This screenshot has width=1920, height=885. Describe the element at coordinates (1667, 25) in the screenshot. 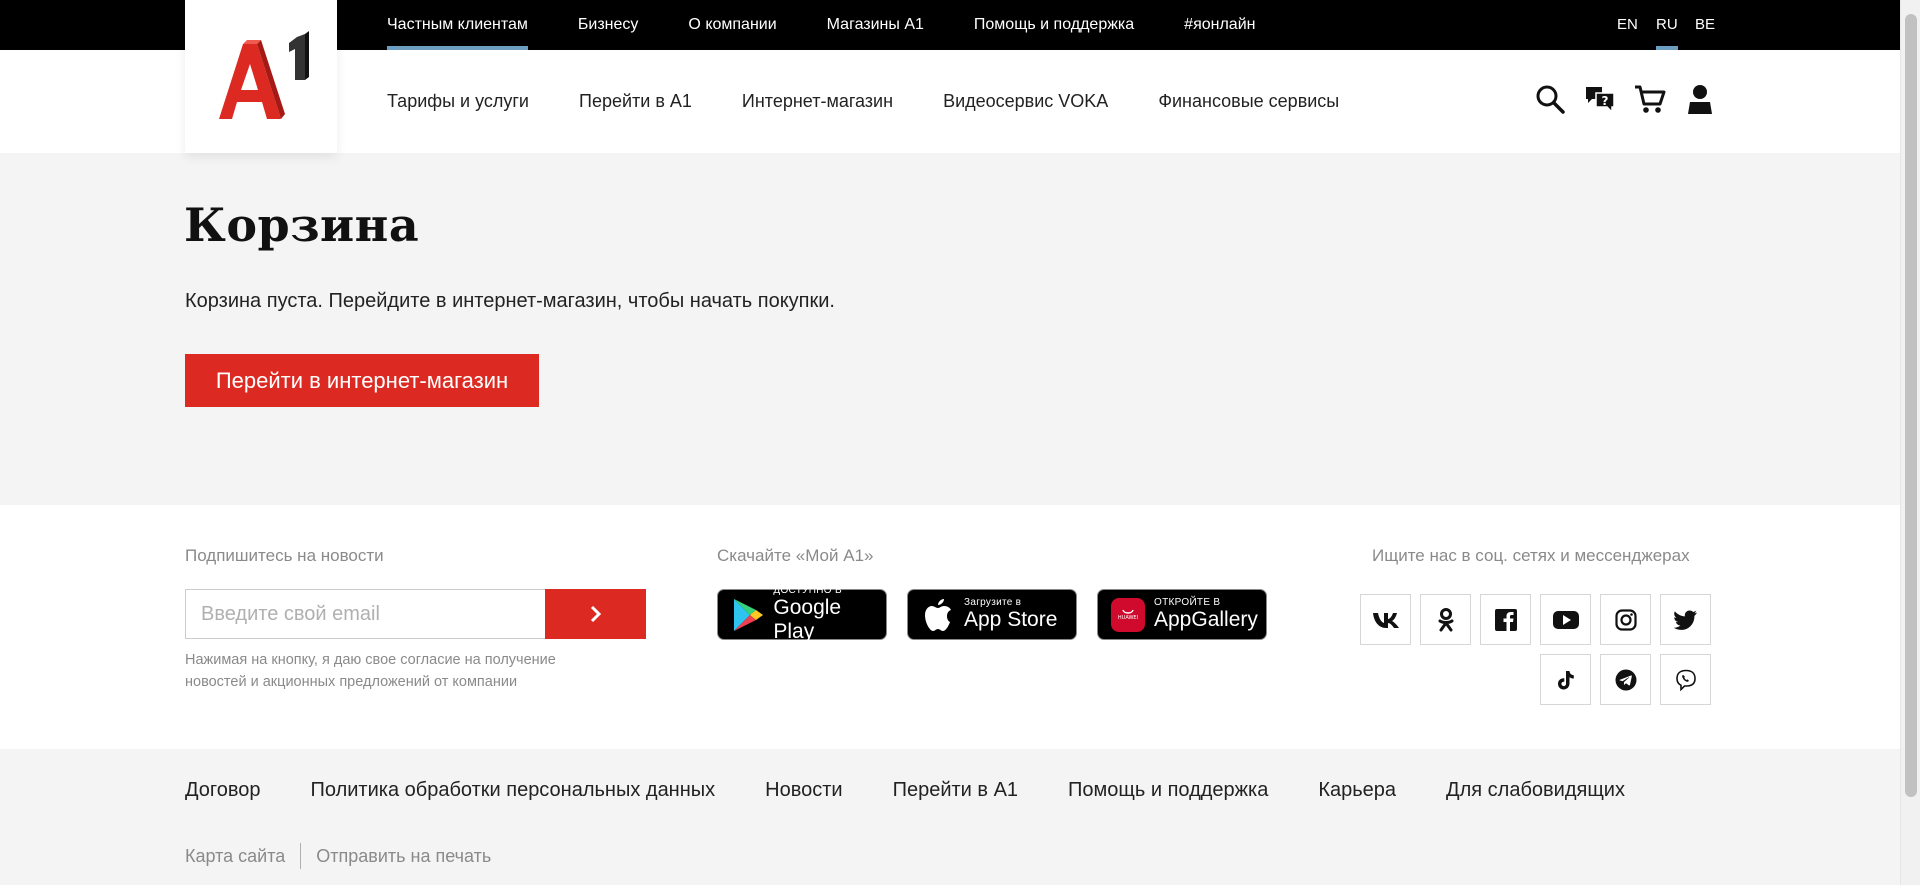

I see `lang-ru: RU` at that location.